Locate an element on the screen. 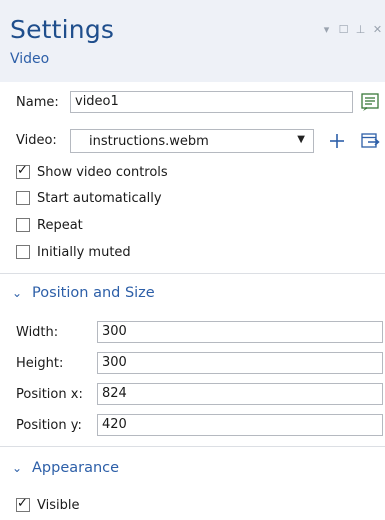 Image resolution: width=385 pixels, height=520 pixels. import-file-icon is located at coordinates (370, 140).